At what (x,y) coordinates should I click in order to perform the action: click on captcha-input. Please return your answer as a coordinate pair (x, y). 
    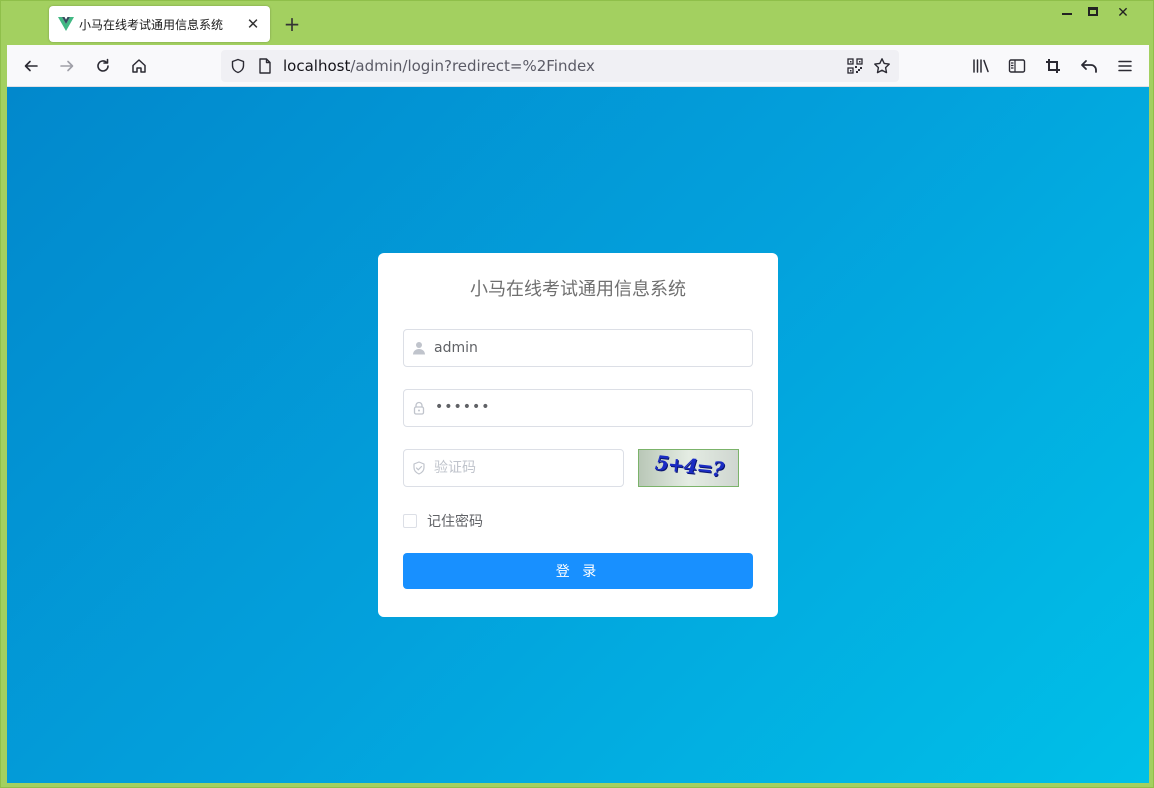
    Looking at the image, I should click on (524, 468).